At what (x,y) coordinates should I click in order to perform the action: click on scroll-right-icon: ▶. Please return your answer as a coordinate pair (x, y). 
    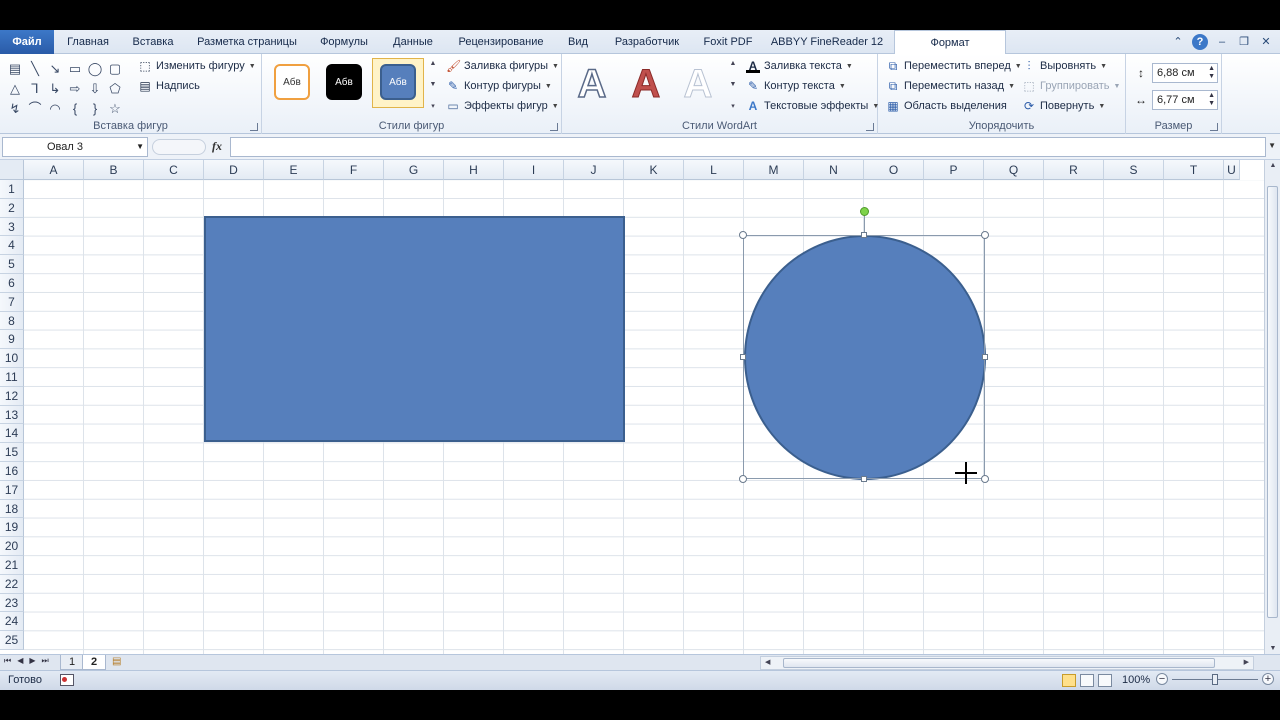
    Looking at the image, I should click on (1246, 663).